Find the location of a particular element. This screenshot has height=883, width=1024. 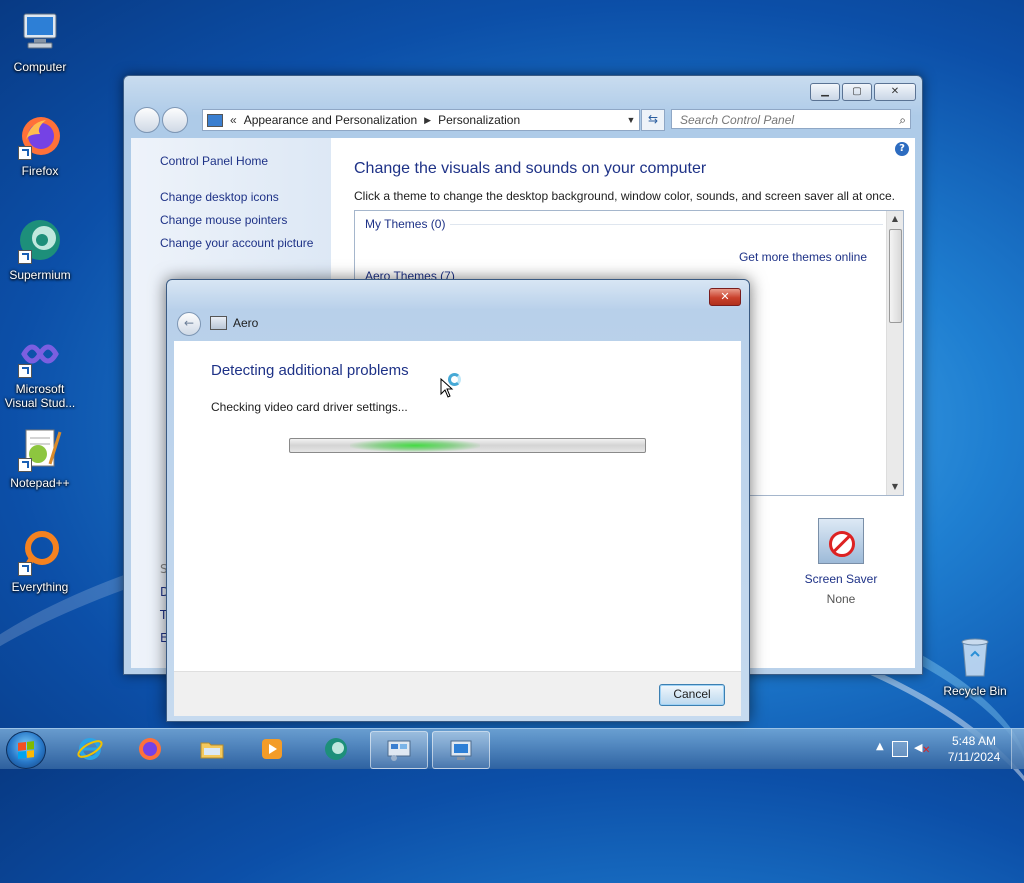

desktop-icon-label: Supermium is located at coordinates (40, 275).